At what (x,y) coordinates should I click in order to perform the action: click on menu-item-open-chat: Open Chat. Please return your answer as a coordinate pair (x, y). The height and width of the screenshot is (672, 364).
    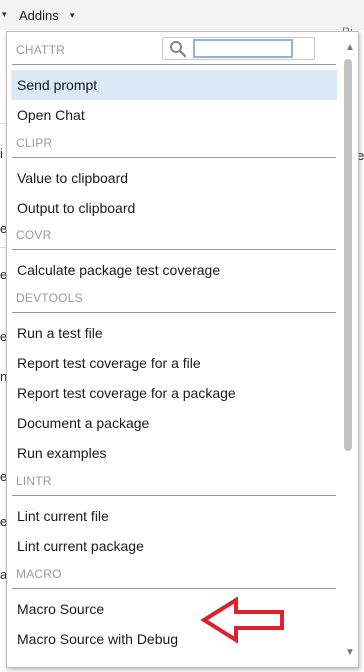
    Looking at the image, I should click on (174, 115).